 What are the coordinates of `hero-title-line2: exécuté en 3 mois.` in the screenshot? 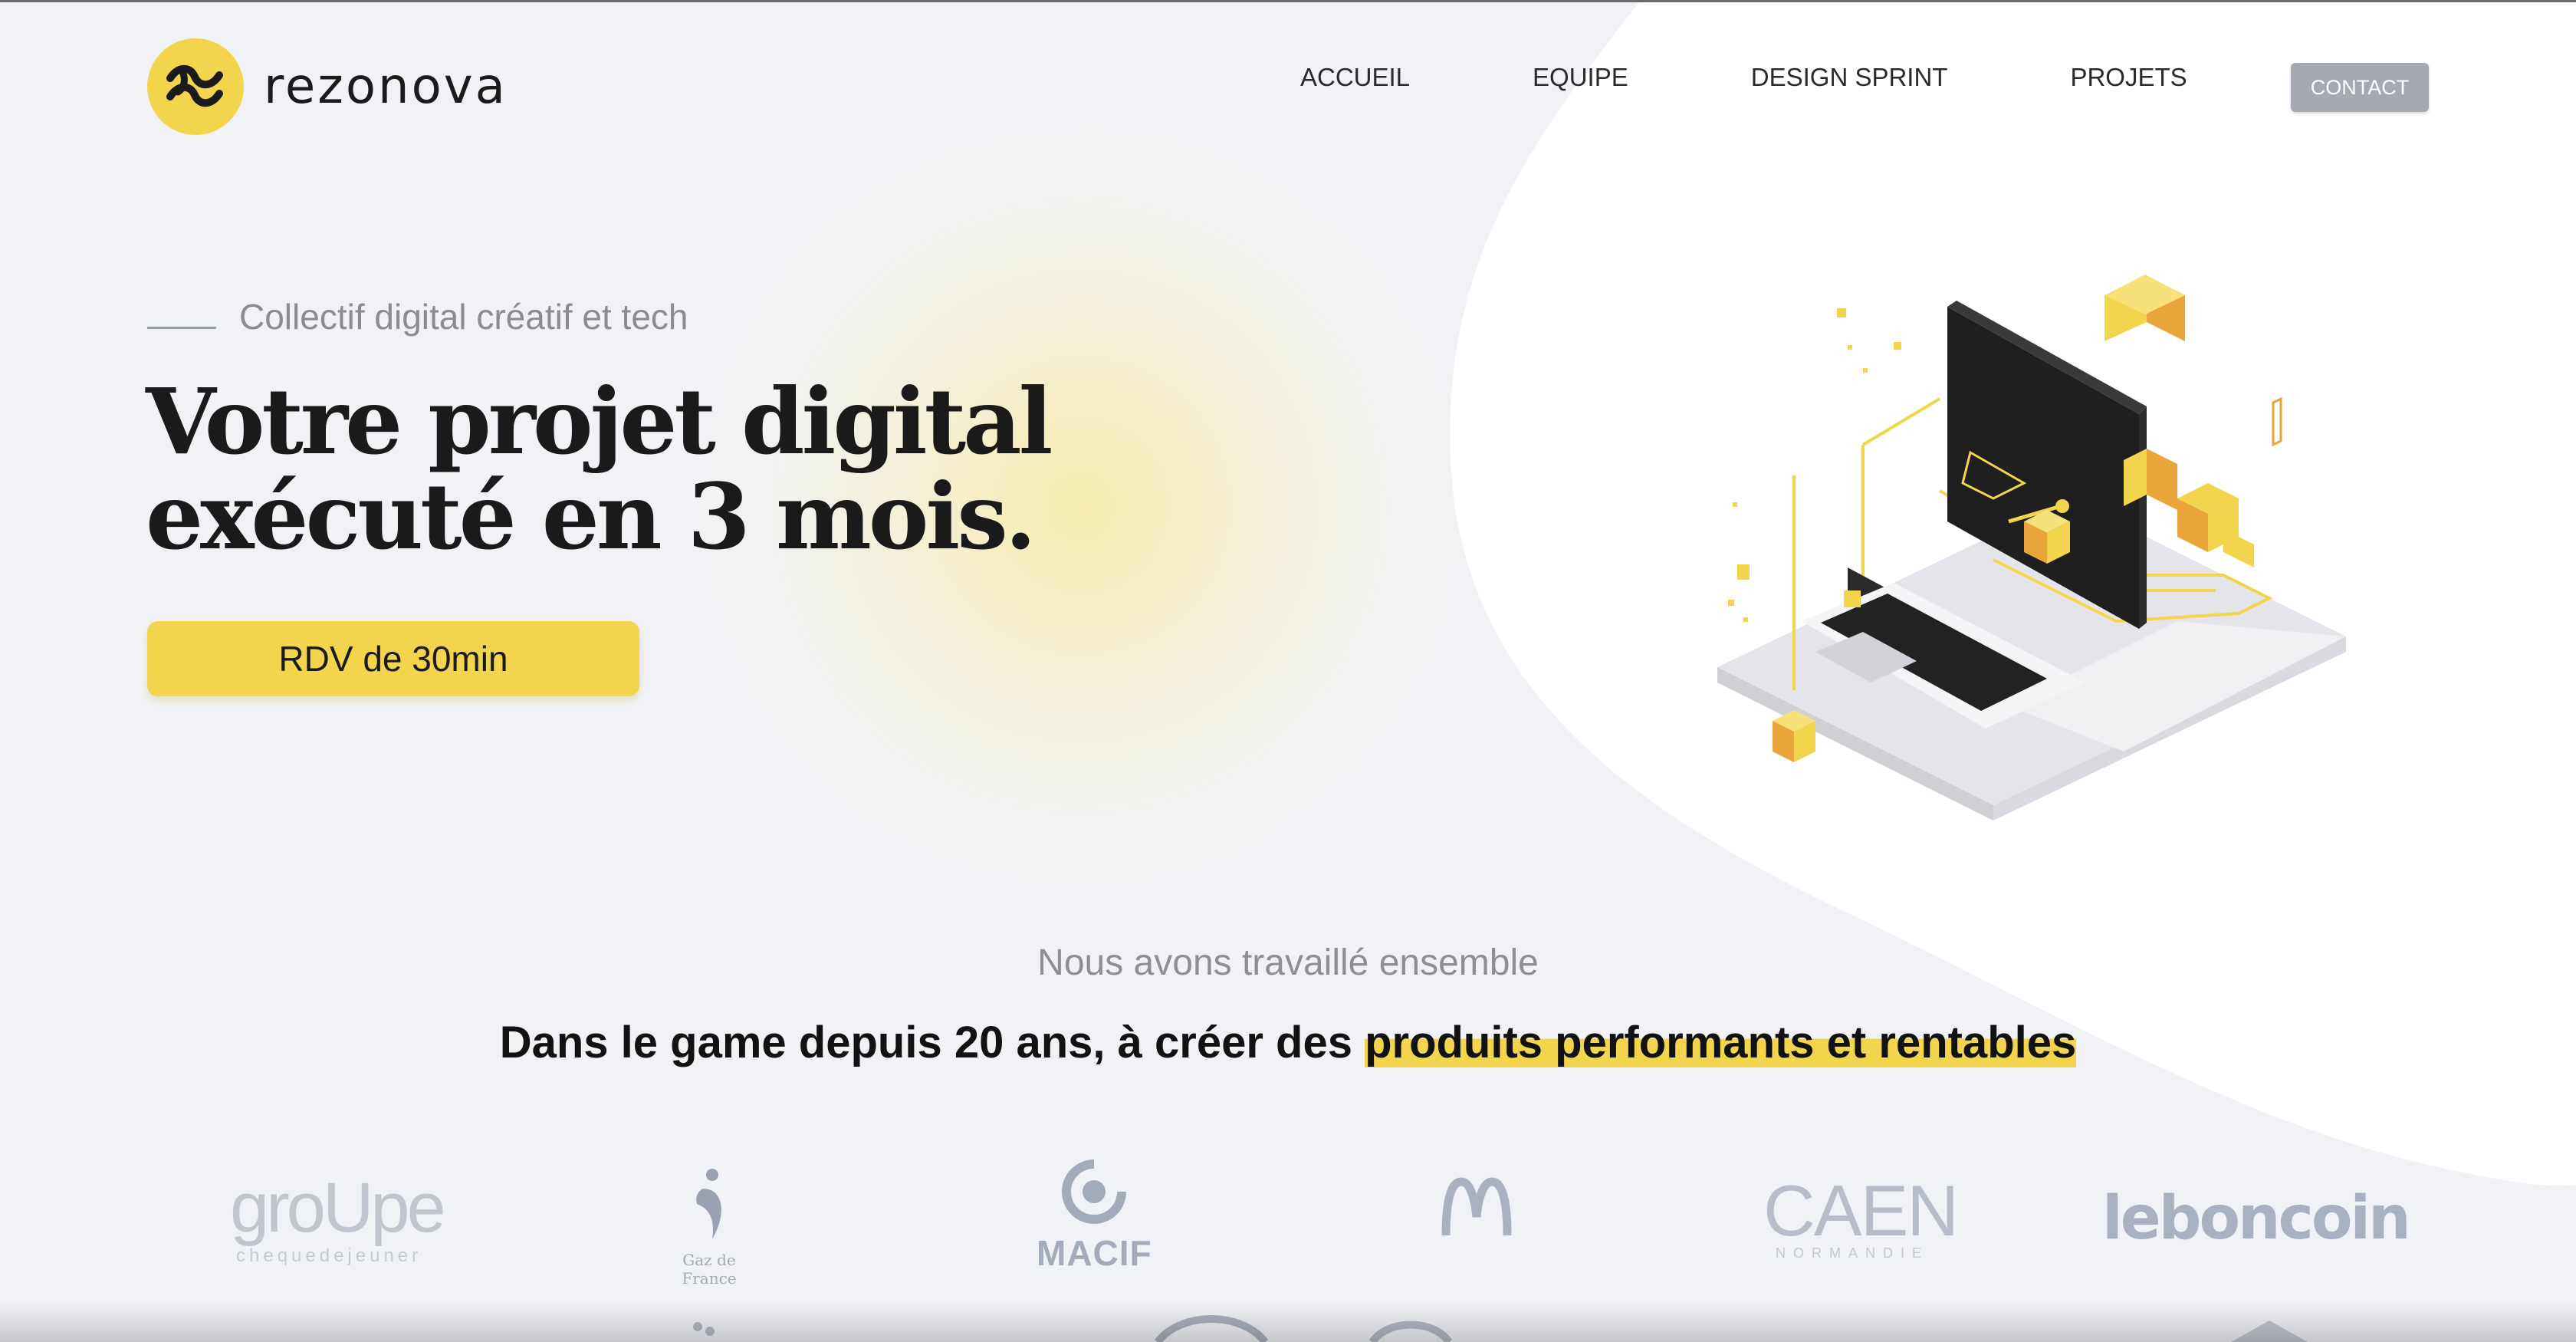 It's located at (591, 516).